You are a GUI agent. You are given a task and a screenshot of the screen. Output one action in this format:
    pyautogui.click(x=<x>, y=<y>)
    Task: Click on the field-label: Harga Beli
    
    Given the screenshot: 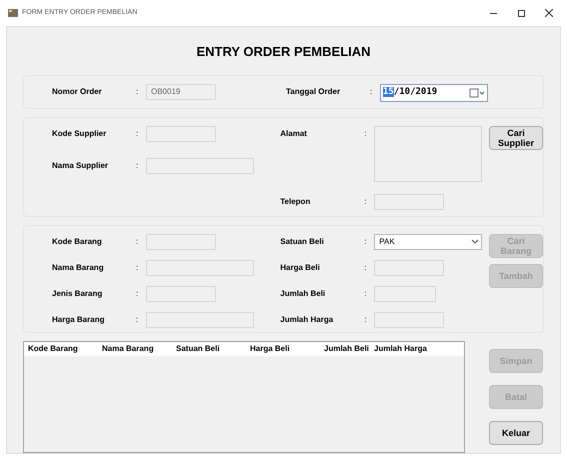 What is the action you would take?
    pyautogui.click(x=300, y=268)
    